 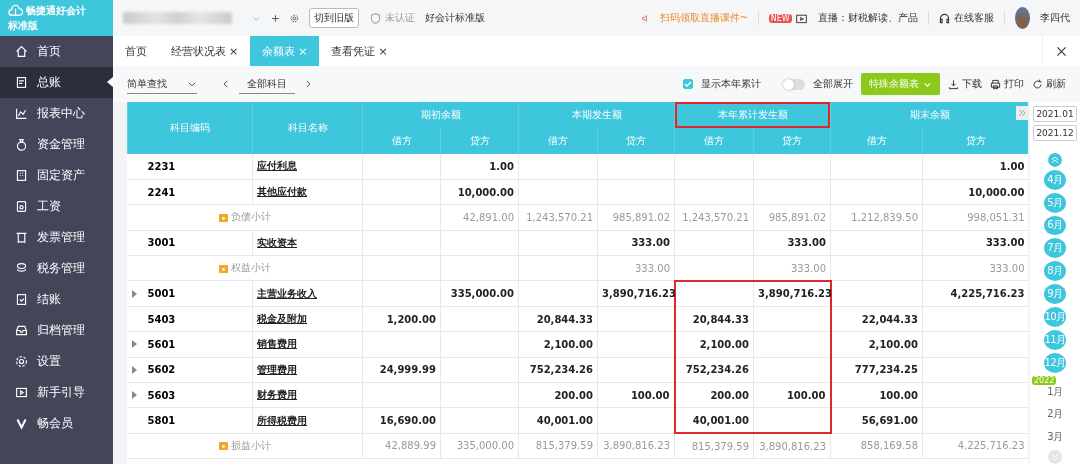 What do you see at coordinates (277, 344) in the screenshot?
I see `account-name-link: 销售费用` at bounding box center [277, 344].